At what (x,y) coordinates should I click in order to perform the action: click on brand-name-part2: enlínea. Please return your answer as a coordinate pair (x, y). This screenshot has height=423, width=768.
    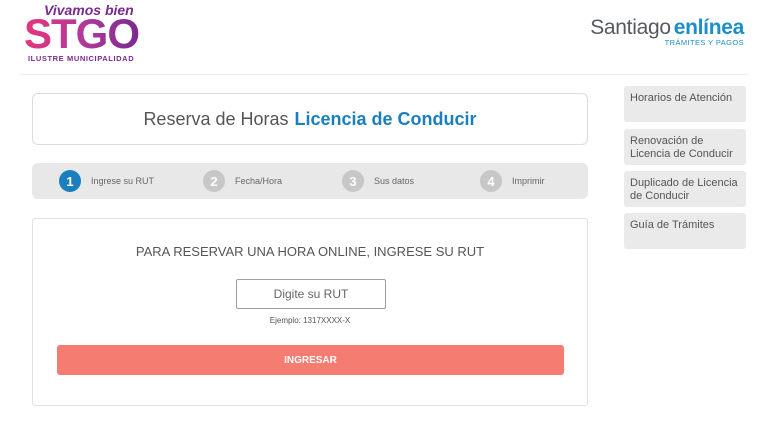
    Looking at the image, I should click on (709, 27).